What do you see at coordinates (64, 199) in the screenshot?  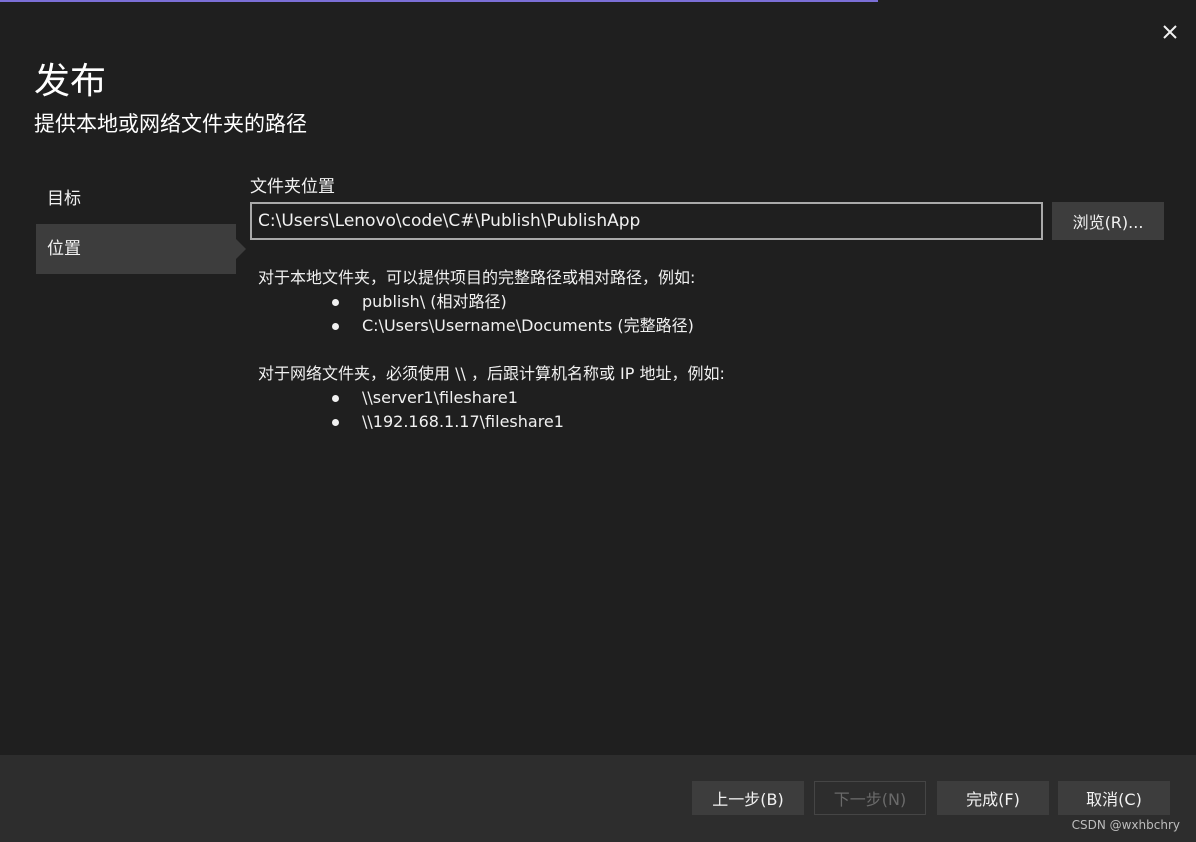 I see `nav-item-label: 目标` at bounding box center [64, 199].